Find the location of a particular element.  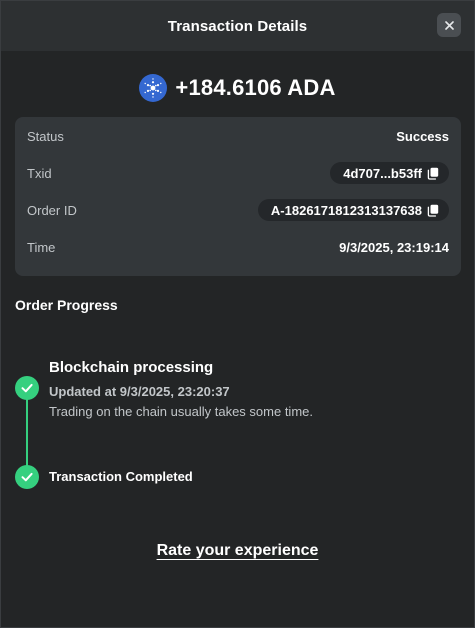

transaction-amount: +184.6106 ADA is located at coordinates (255, 87).